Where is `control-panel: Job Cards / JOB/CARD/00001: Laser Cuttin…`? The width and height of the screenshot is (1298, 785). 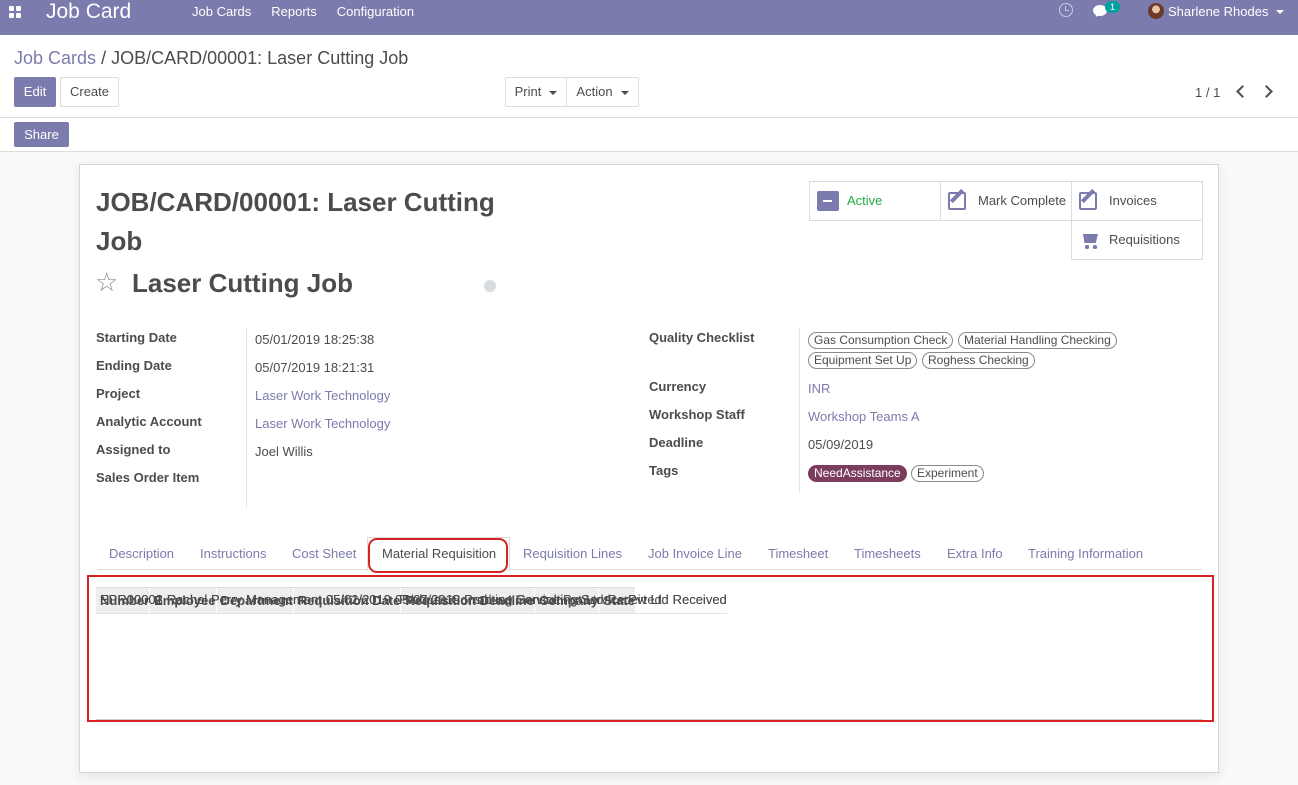 control-panel: Job Cards / JOB/CARD/00001: Laser Cuttin… is located at coordinates (649, 93).